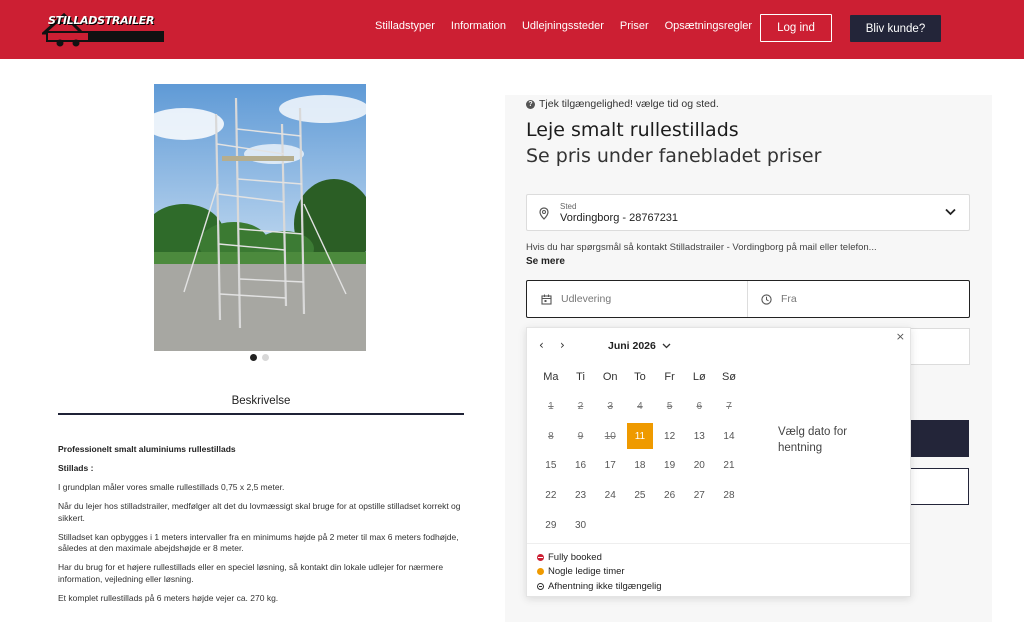  What do you see at coordinates (551, 466) in the screenshot?
I see `calendar-day: 15` at bounding box center [551, 466].